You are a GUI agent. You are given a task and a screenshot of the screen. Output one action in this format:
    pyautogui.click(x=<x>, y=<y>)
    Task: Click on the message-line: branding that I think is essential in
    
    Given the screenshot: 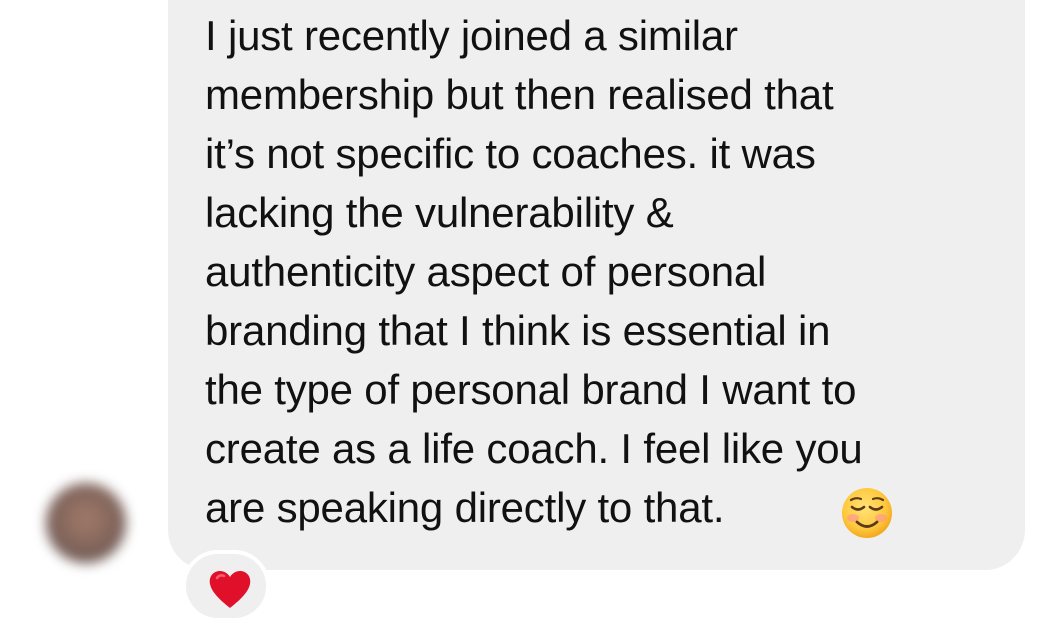 What is the action you would take?
    pyautogui.click(x=518, y=330)
    